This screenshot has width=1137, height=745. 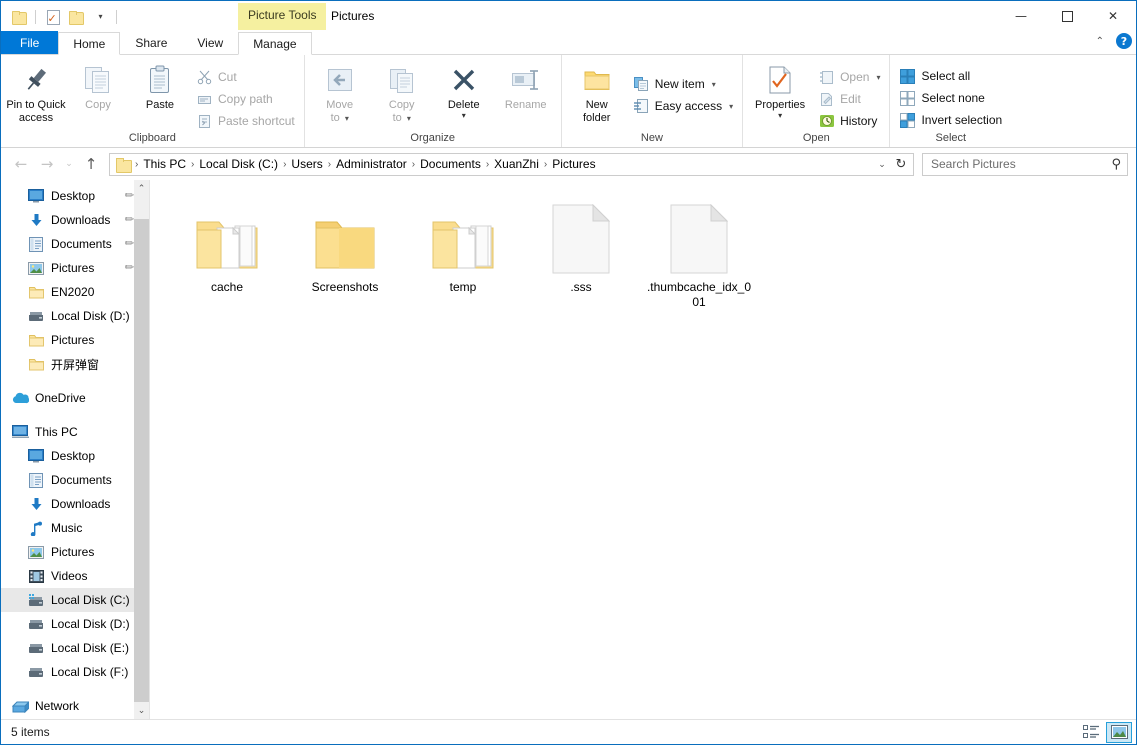 What do you see at coordinates (340, 93) in the screenshot?
I see `move-to-button: Move to ▾` at bounding box center [340, 93].